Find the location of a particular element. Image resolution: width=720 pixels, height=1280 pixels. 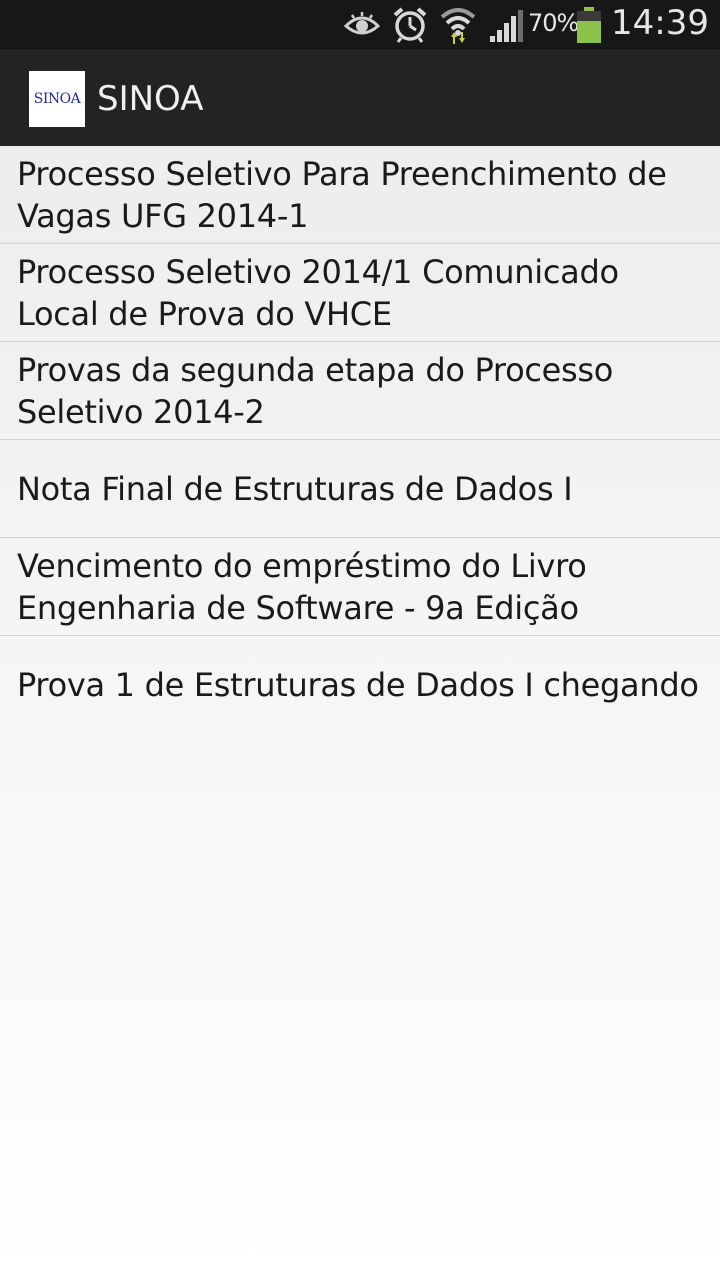

eye-icon is located at coordinates (362, 23).